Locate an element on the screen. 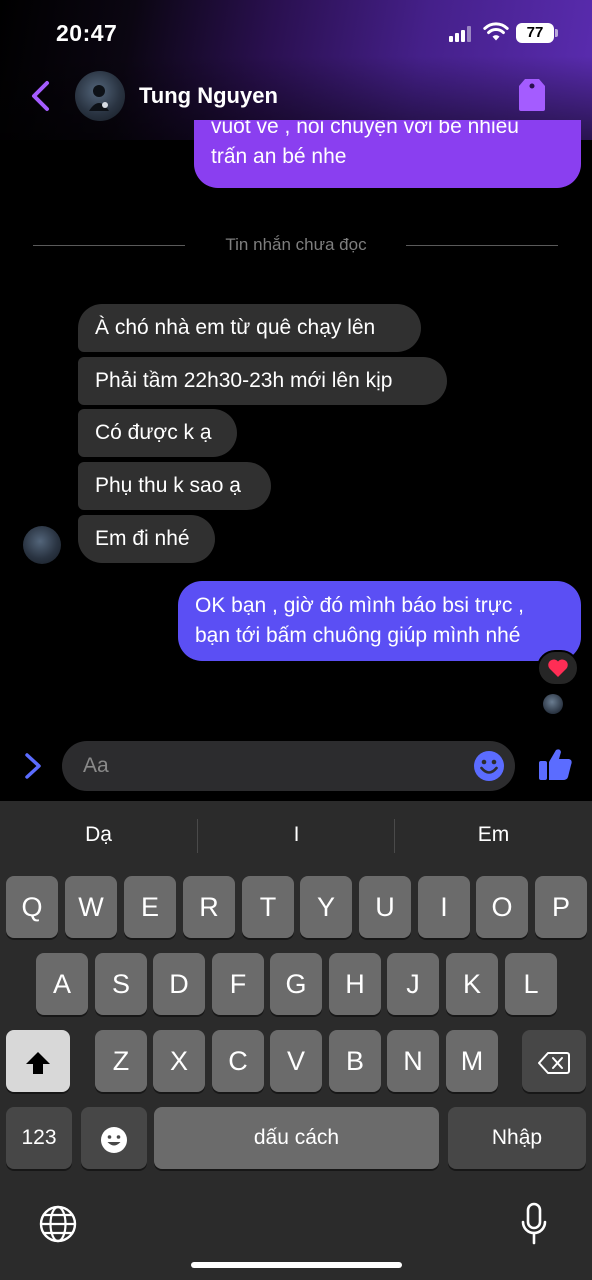  suggestion-bar: Dạ I Em is located at coordinates (296, 837).